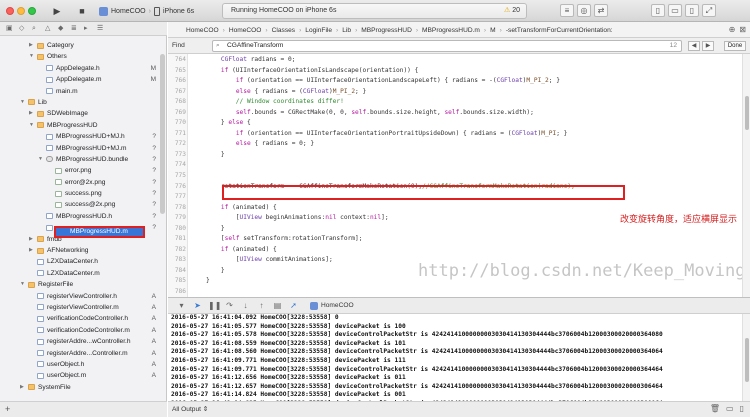 The width and height of the screenshot is (750, 417). What do you see at coordinates (80, 159) in the screenshot?
I see `navigator-group: ▼ MBProgressHUD.bundle?` at bounding box center [80, 159].